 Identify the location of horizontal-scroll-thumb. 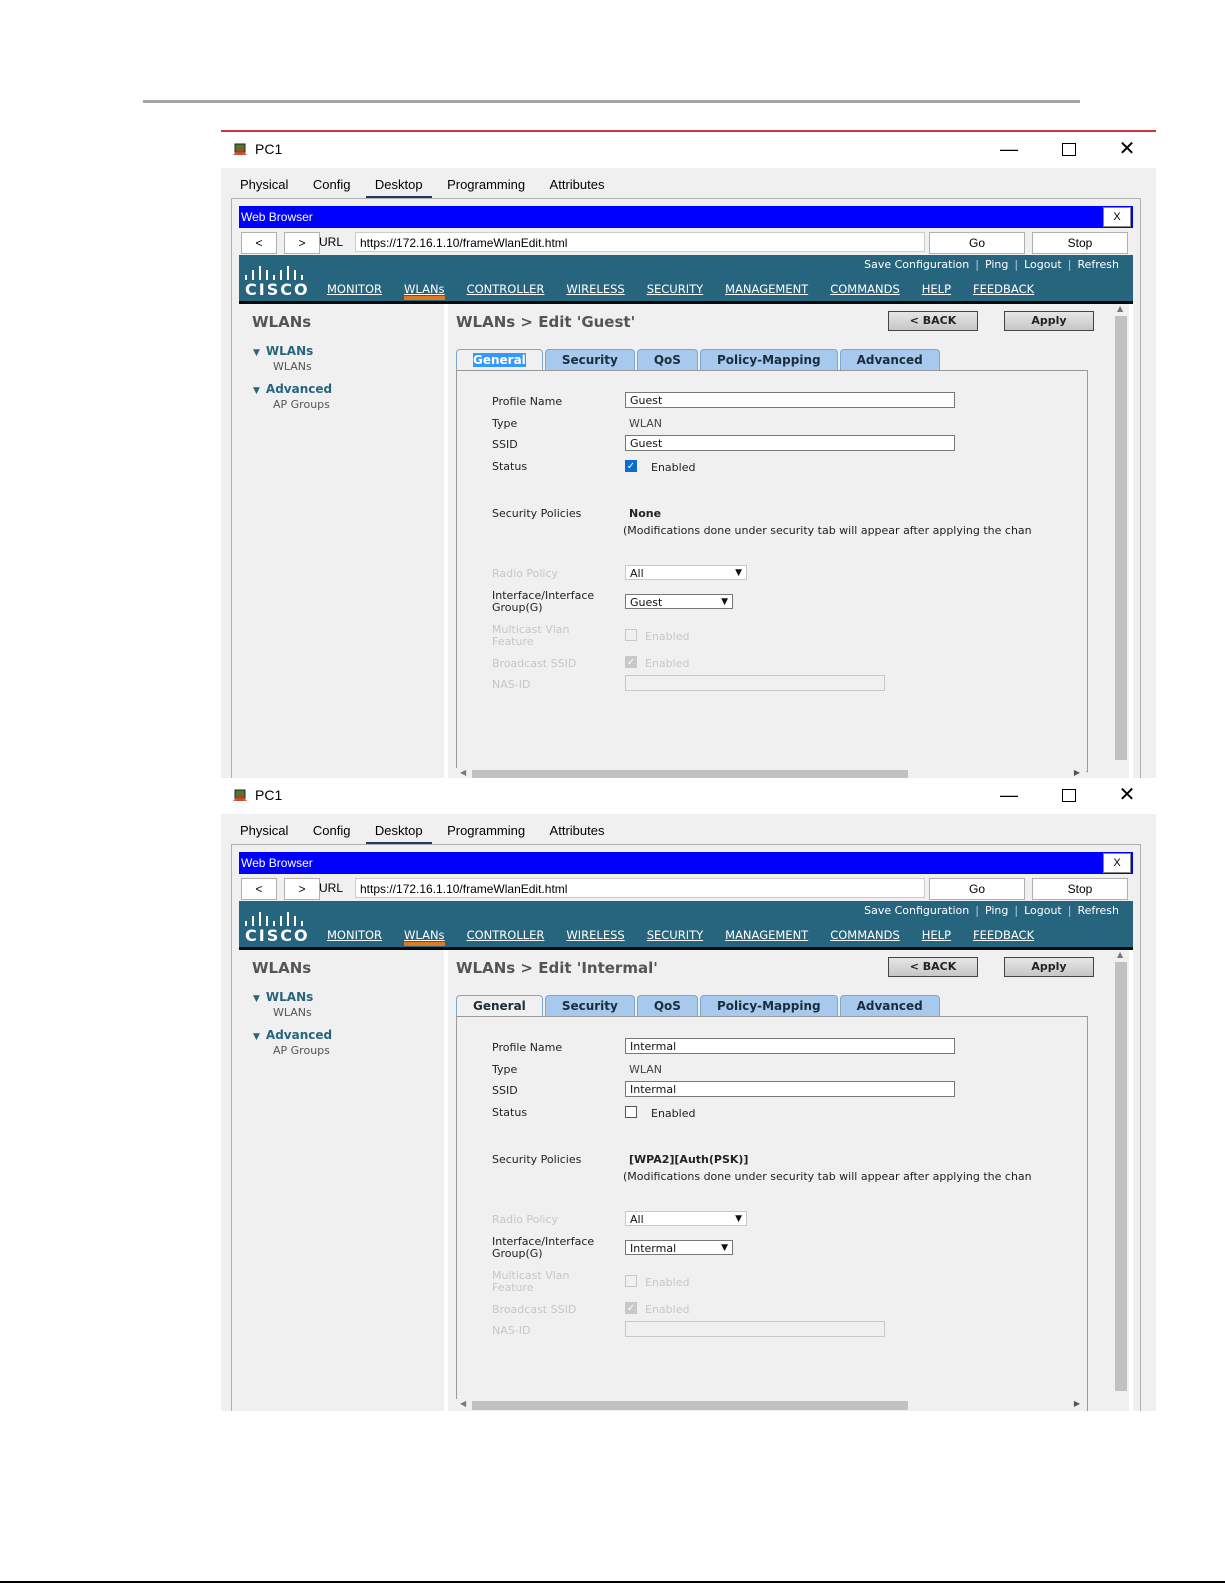
(690, 1405).